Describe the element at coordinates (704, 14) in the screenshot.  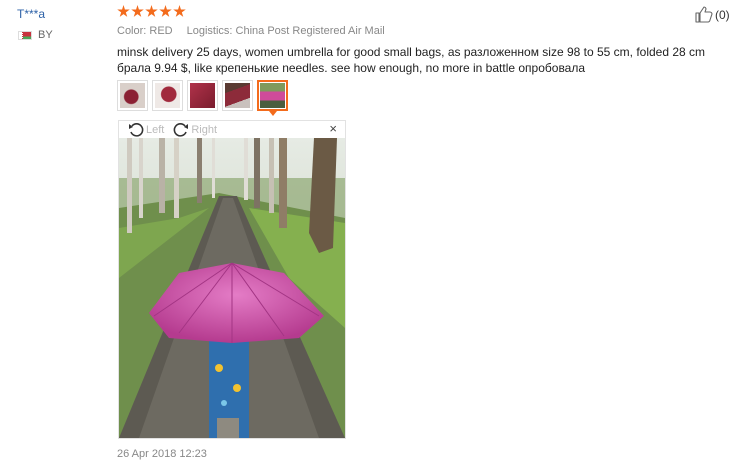
I see `thumbs-up-icon` at that location.